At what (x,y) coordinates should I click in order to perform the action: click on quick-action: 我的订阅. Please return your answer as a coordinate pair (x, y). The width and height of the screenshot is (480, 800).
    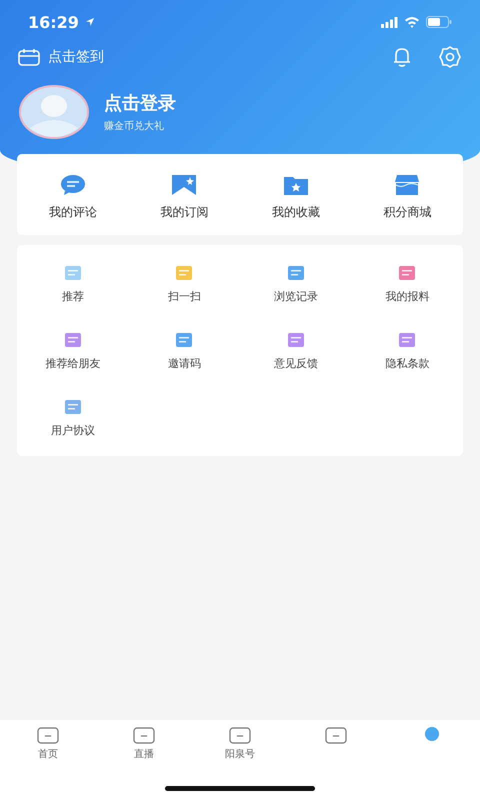
    Looking at the image, I should click on (184, 197).